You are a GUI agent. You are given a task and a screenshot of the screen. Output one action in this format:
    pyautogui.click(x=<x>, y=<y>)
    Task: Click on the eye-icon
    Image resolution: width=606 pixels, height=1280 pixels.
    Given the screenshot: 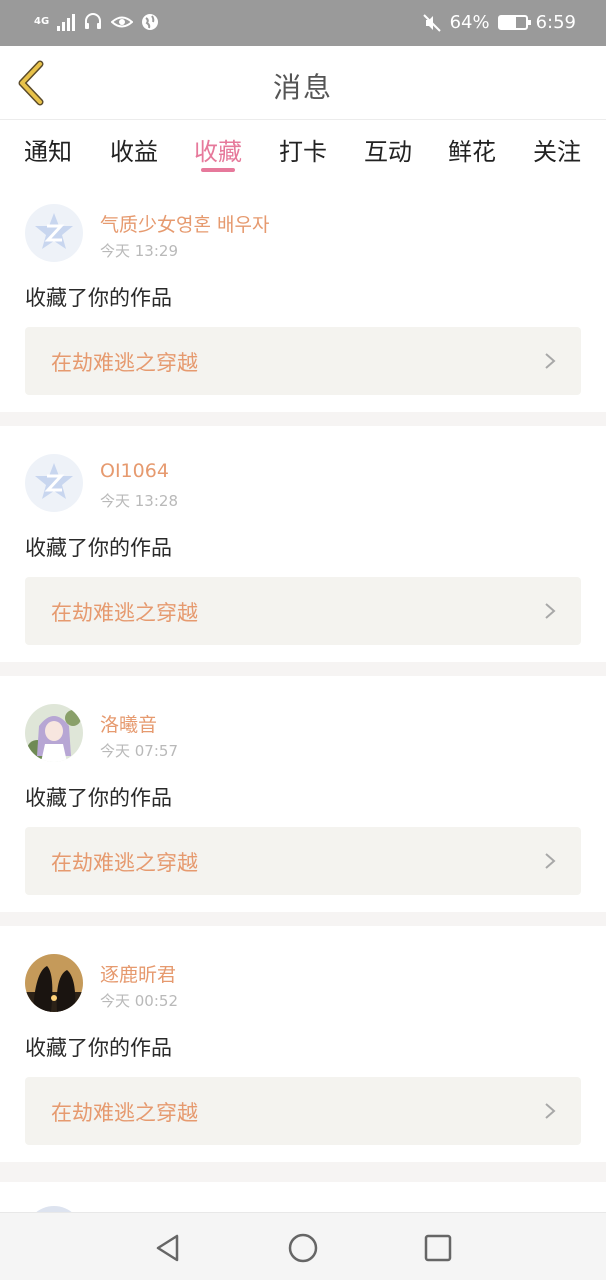 What is the action you would take?
    pyautogui.click(x=122, y=22)
    